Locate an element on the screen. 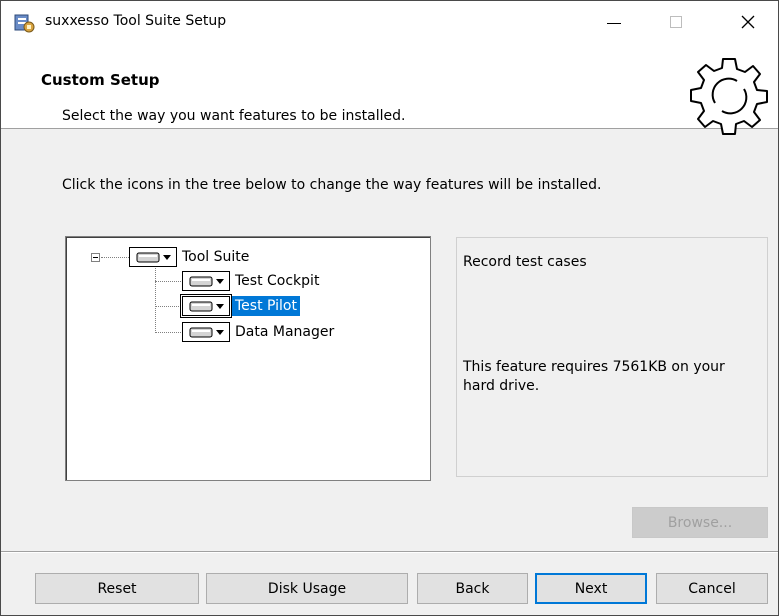  back-button: Back is located at coordinates (472, 588).